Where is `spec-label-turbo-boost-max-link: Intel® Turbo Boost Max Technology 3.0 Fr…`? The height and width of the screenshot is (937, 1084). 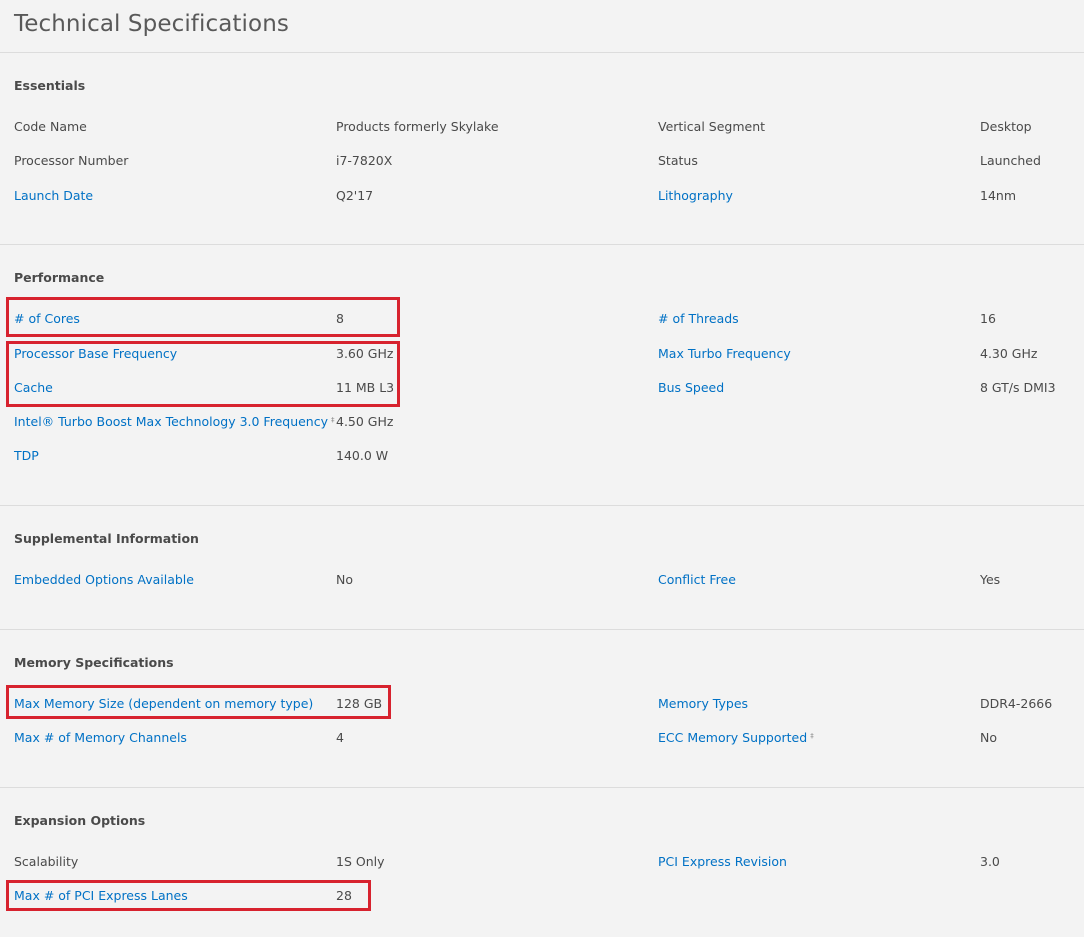
spec-label-turbo-boost-max-link: Intel® Turbo Boost Max Technology 3.0 Fr… is located at coordinates (174, 422).